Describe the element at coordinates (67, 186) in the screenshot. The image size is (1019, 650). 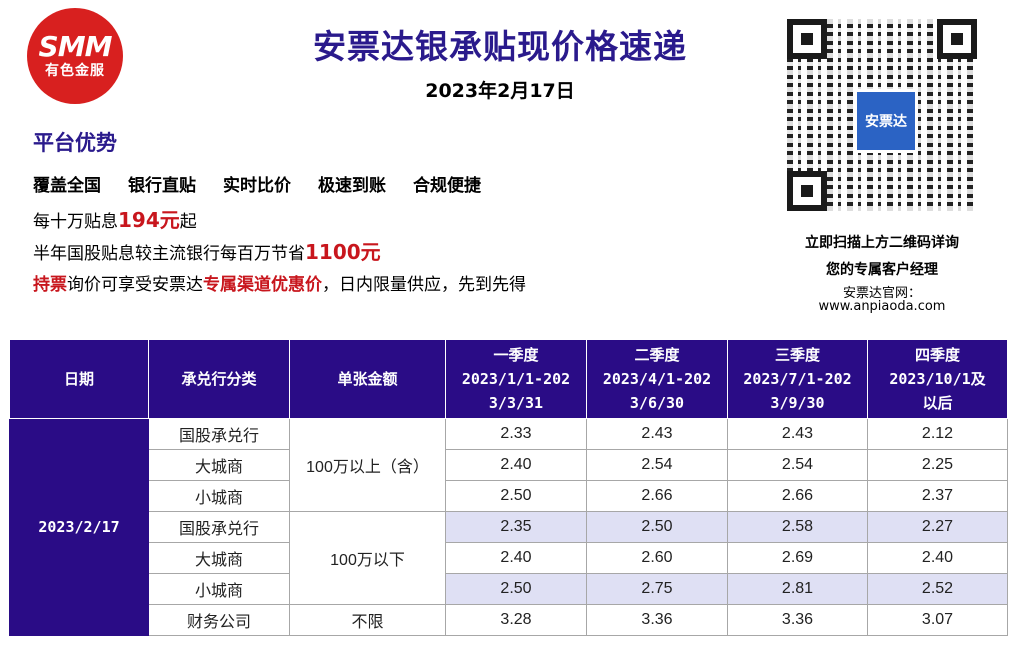
I see `feature-item: 覆盖全国` at that location.